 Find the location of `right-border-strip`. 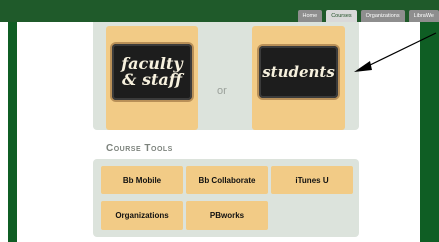

right-border-strip is located at coordinates (429, 132).